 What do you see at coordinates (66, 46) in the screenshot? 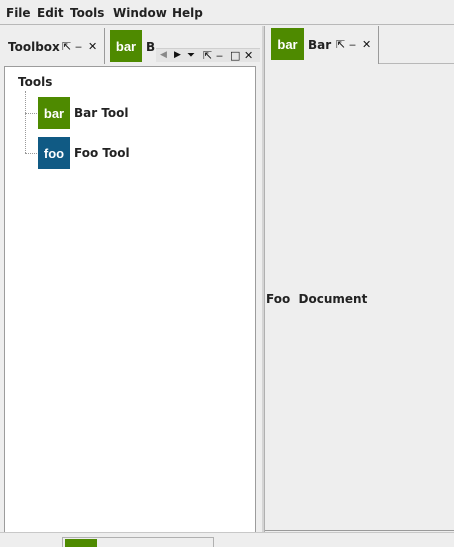
I see `toolbox-pin-icon: ⇱` at bounding box center [66, 46].